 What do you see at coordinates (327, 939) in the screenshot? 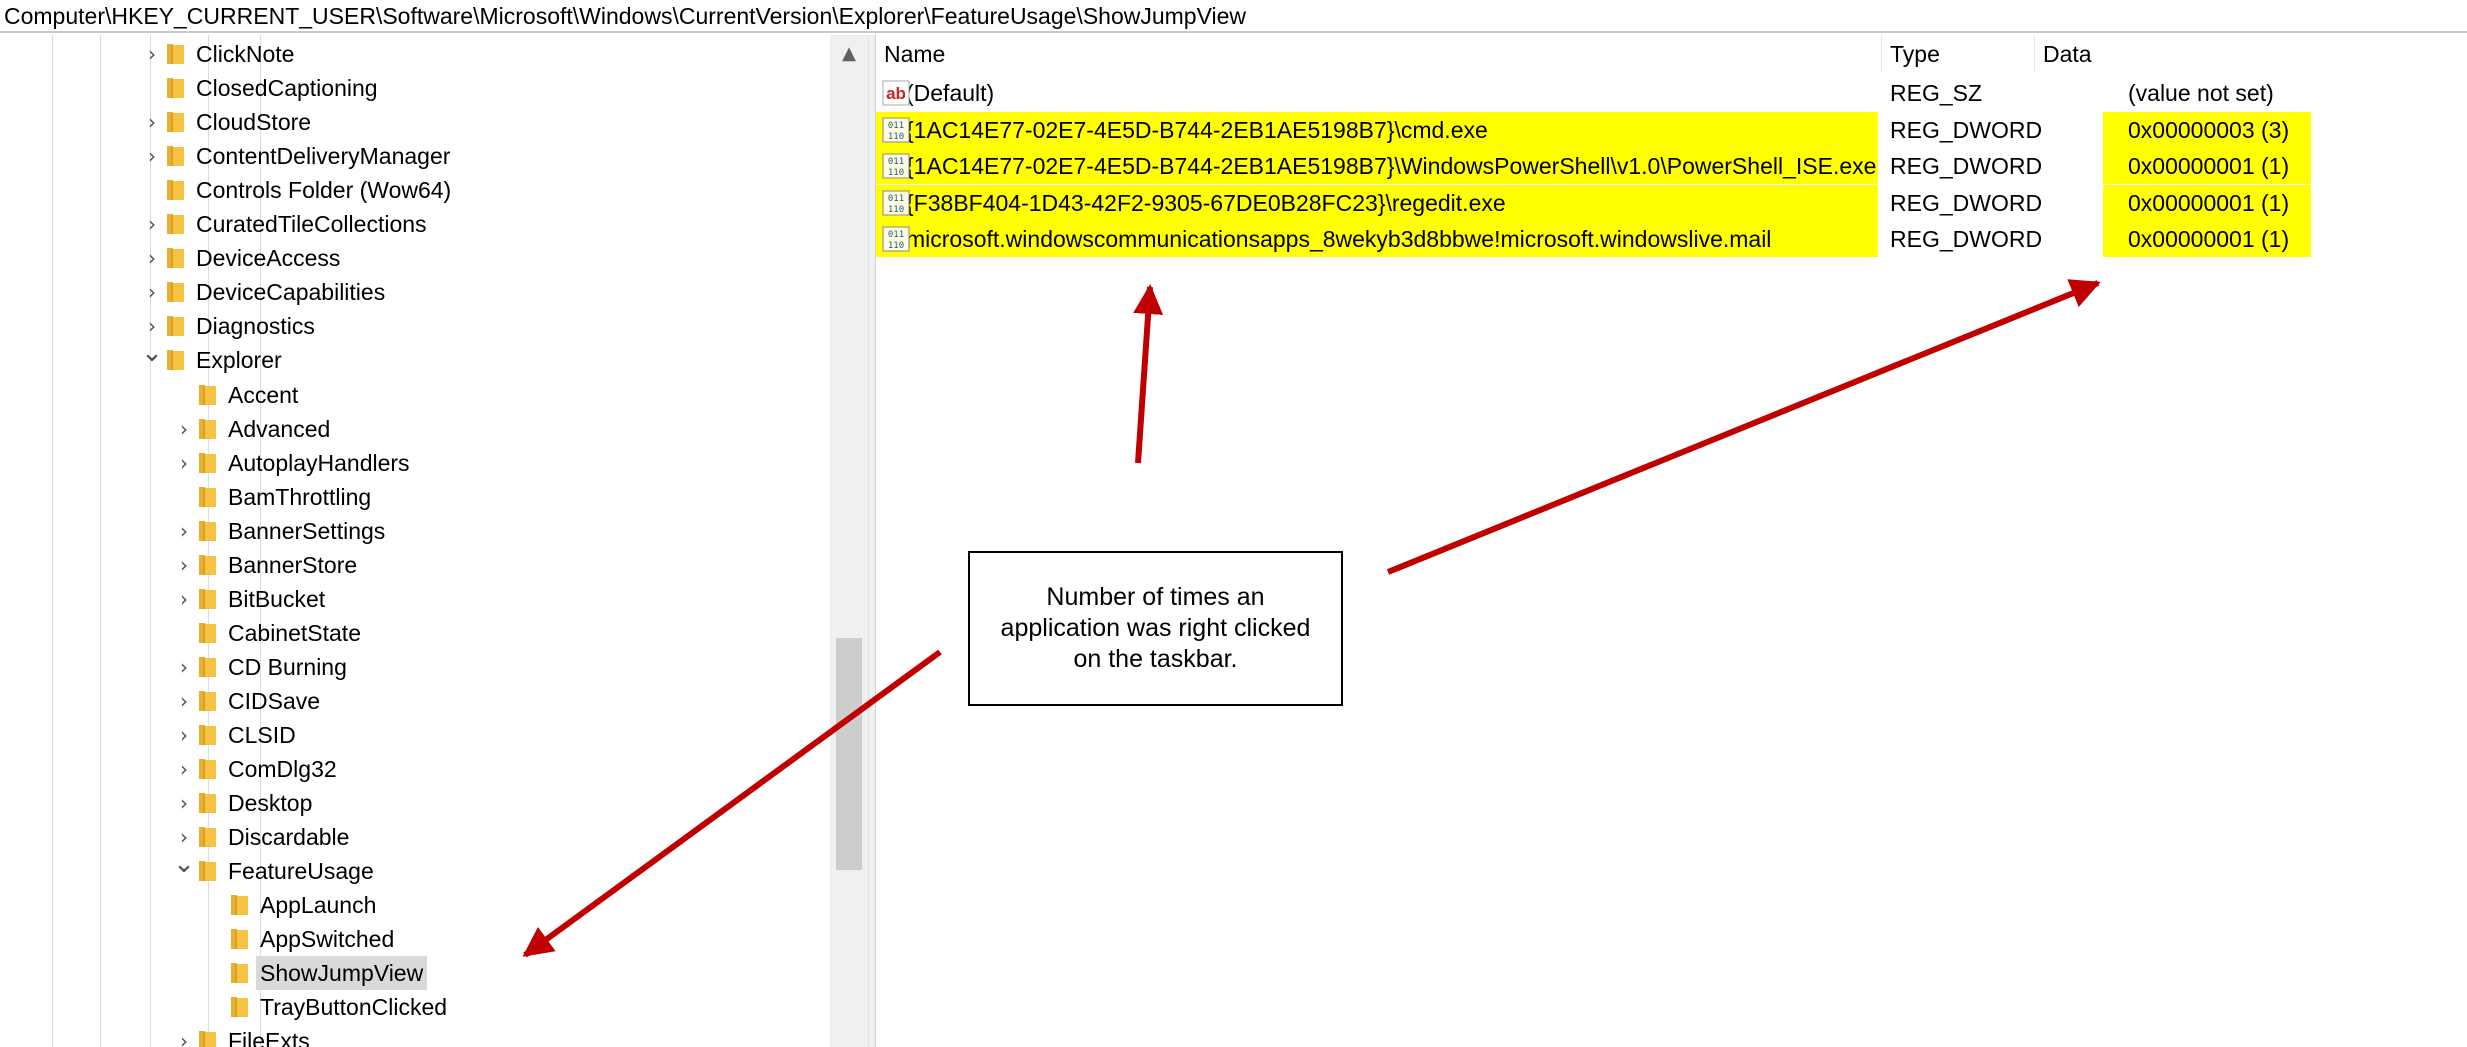
I see `tree-item-label: AppSwitched` at bounding box center [327, 939].